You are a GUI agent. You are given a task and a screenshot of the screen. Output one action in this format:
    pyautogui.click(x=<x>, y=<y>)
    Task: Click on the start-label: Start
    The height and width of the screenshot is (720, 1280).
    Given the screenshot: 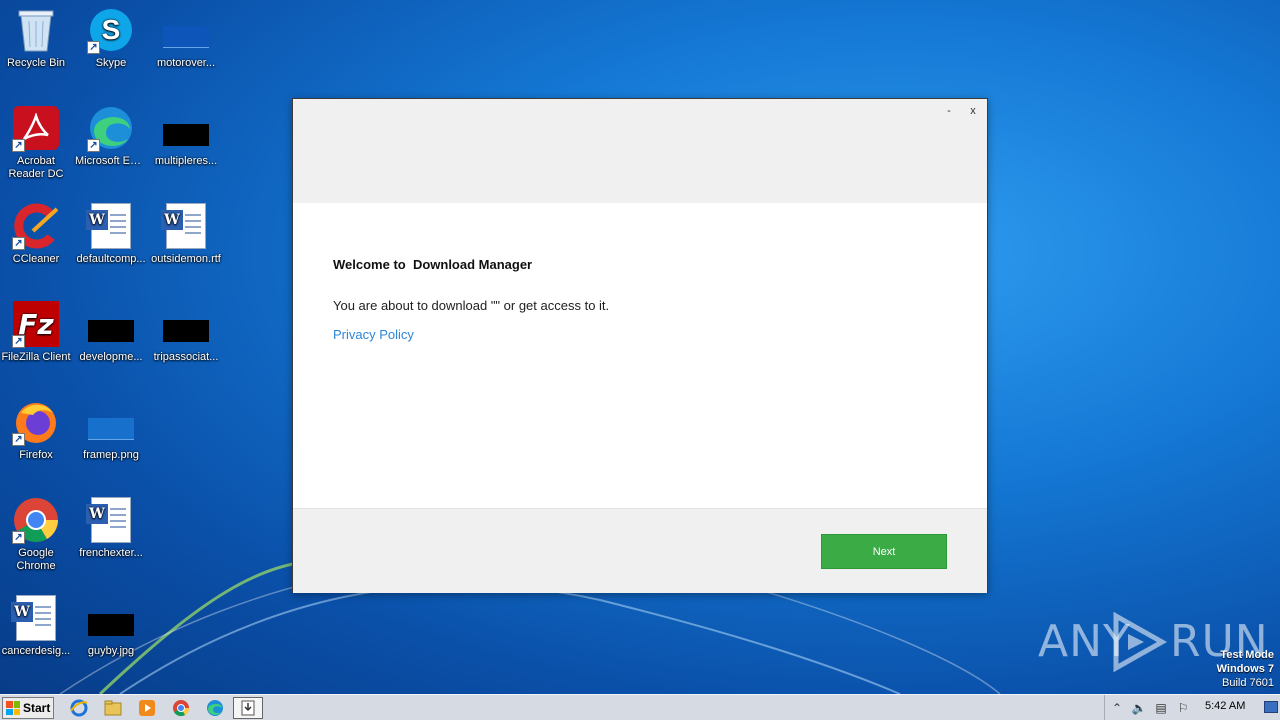 What is the action you would take?
    pyautogui.click(x=37, y=708)
    